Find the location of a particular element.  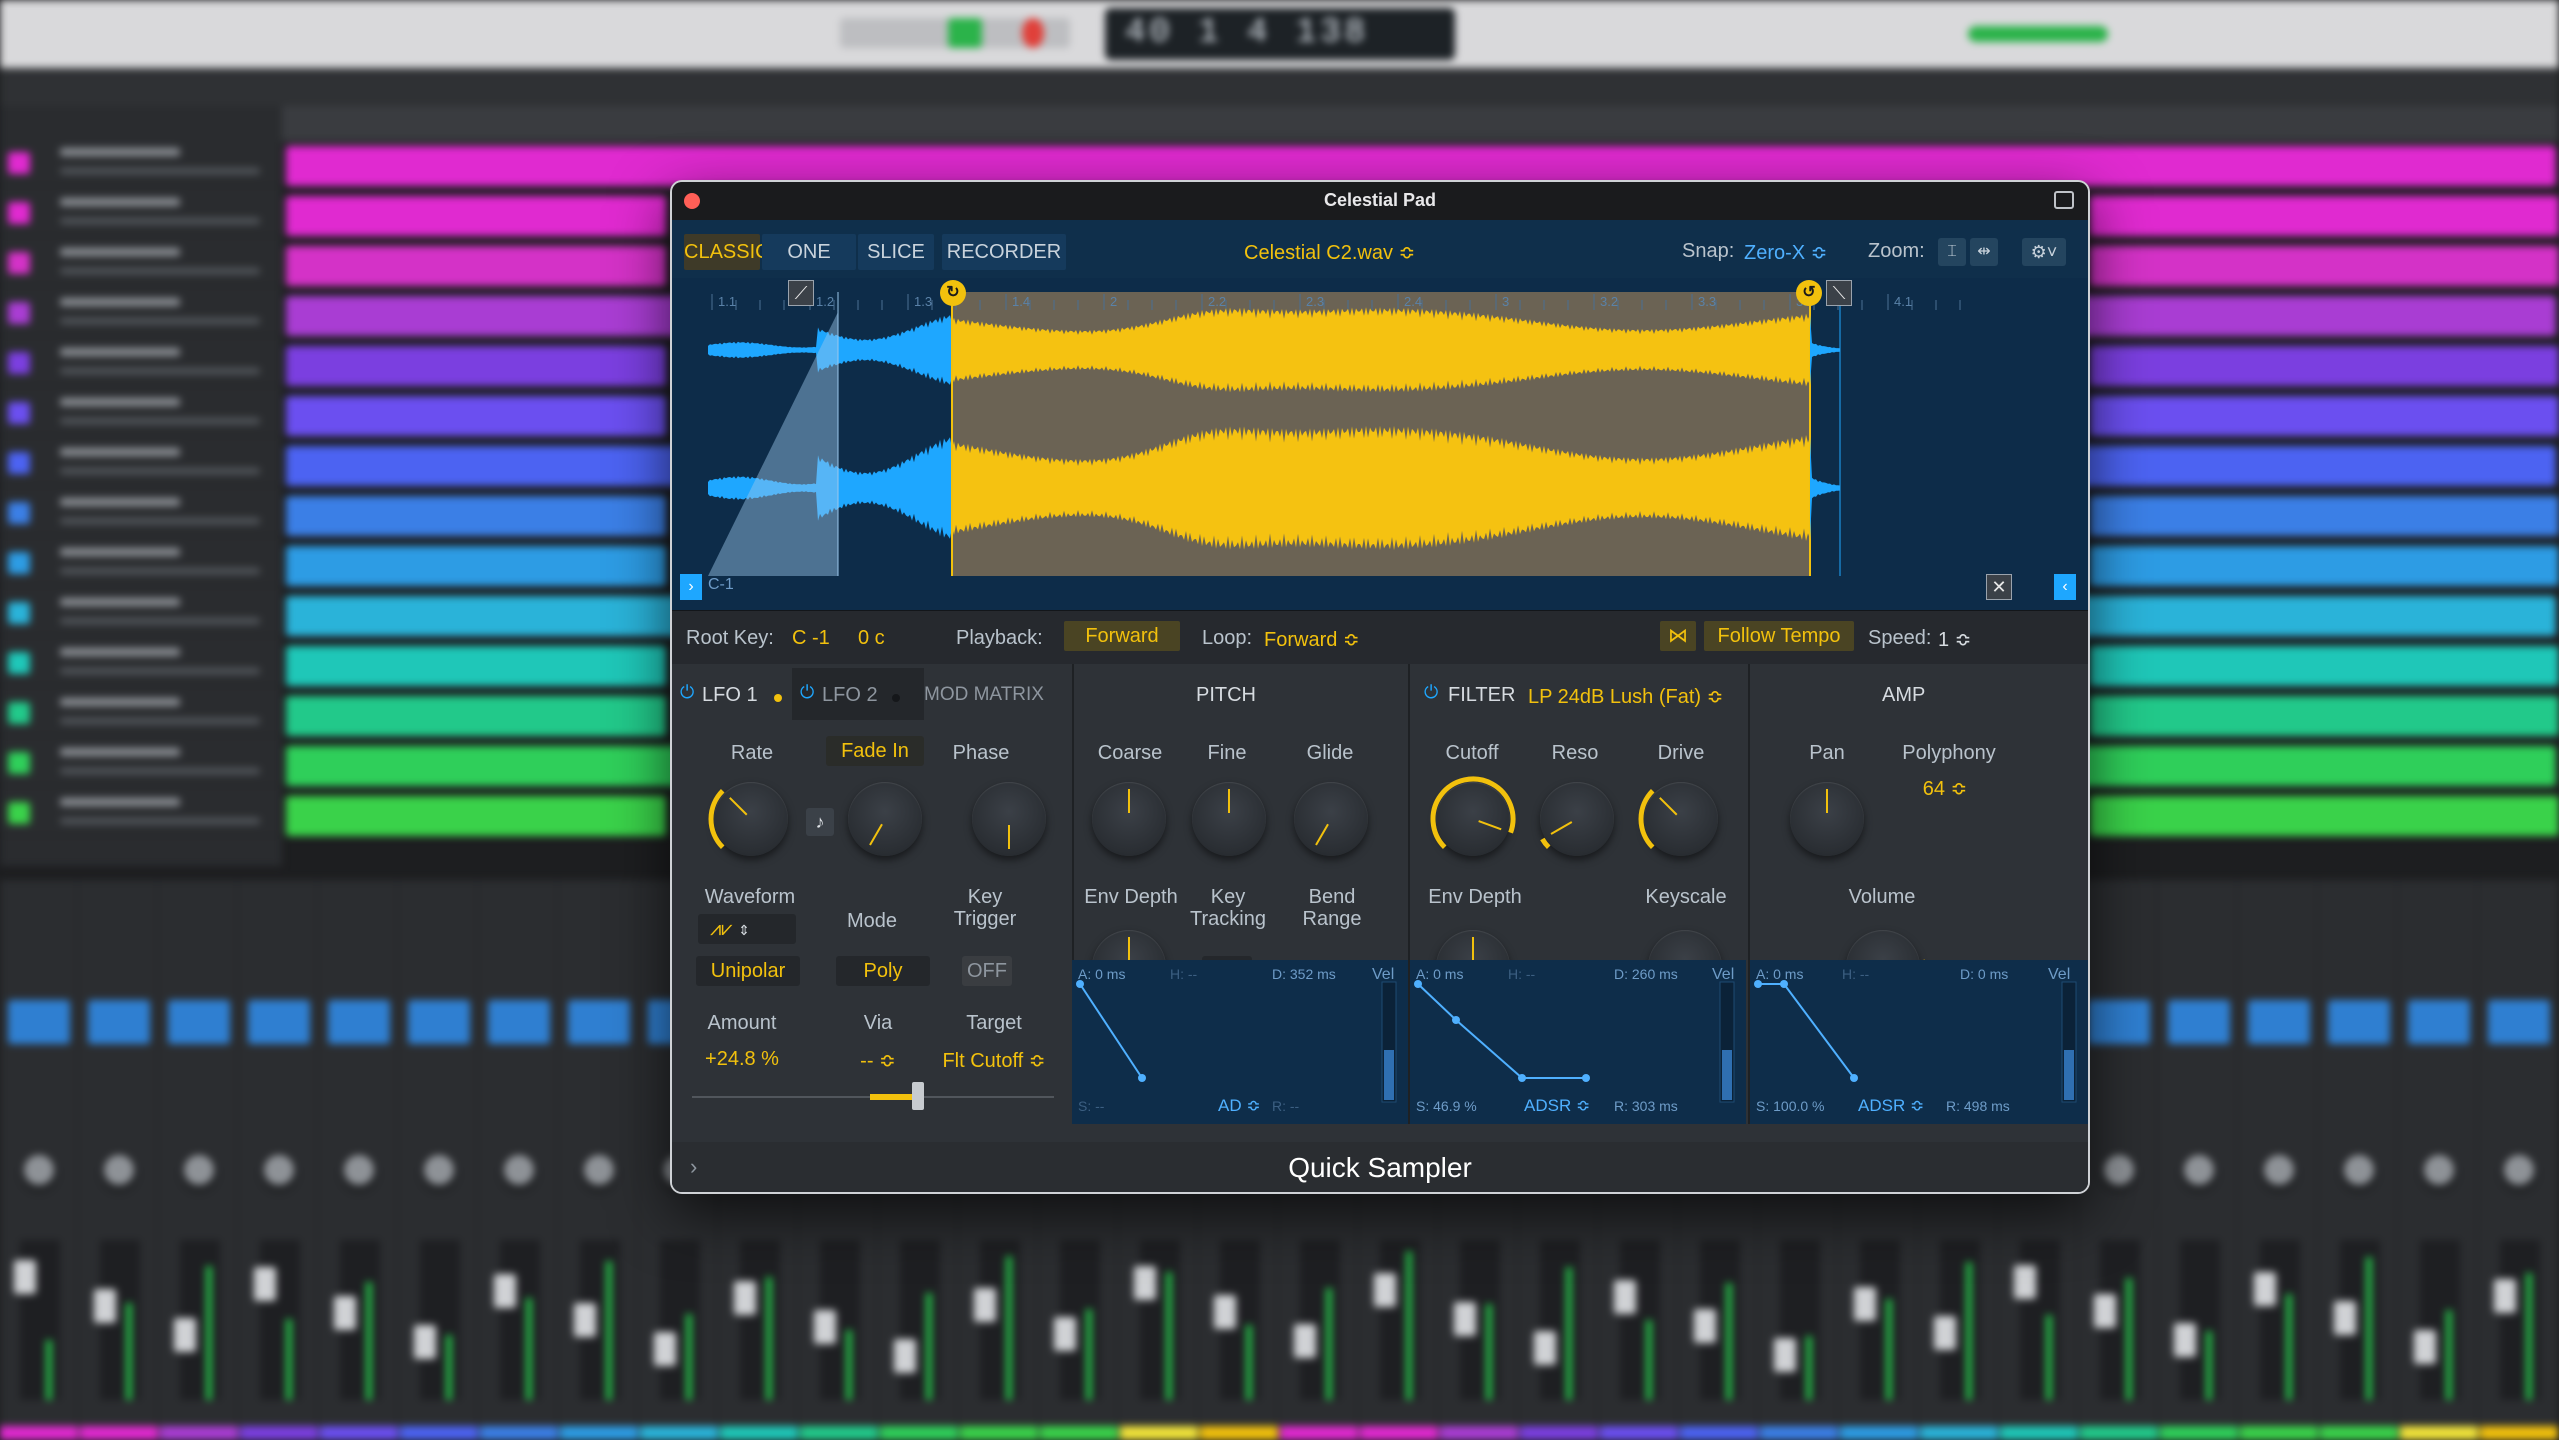

via-selector: -- ≎ is located at coordinates (878, 1060).